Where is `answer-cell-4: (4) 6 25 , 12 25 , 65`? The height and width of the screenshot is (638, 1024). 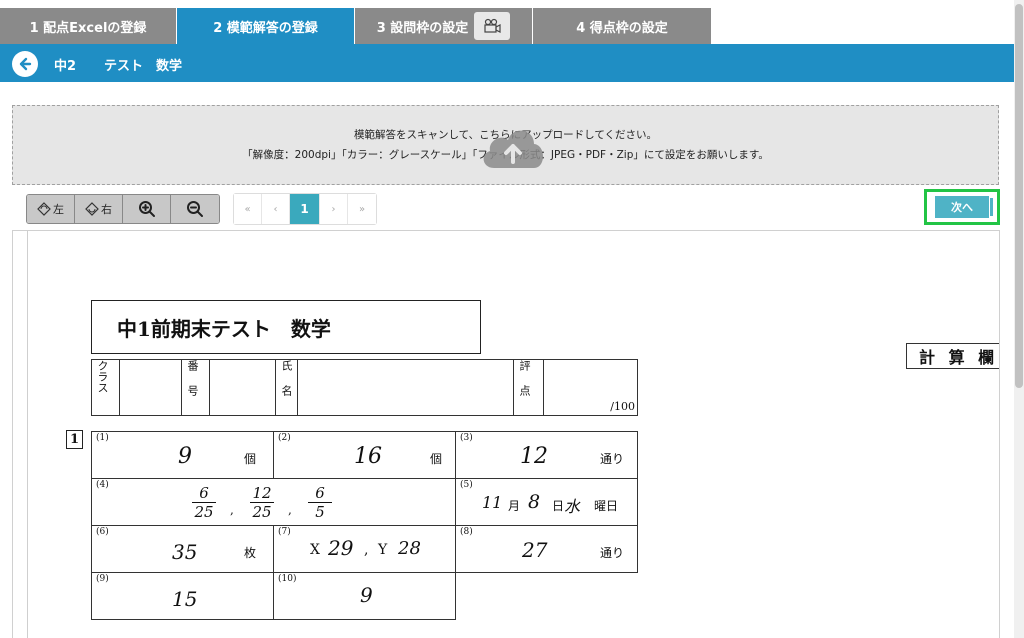
answer-cell-4: (4) 6 25 , 12 25 , 65 is located at coordinates (273, 502).